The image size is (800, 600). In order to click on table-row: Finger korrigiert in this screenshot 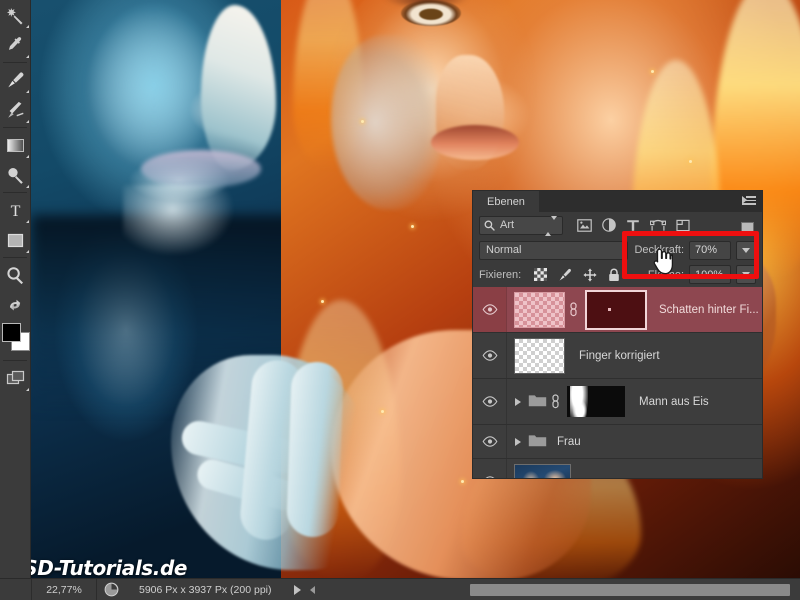, I will do `click(617, 356)`.